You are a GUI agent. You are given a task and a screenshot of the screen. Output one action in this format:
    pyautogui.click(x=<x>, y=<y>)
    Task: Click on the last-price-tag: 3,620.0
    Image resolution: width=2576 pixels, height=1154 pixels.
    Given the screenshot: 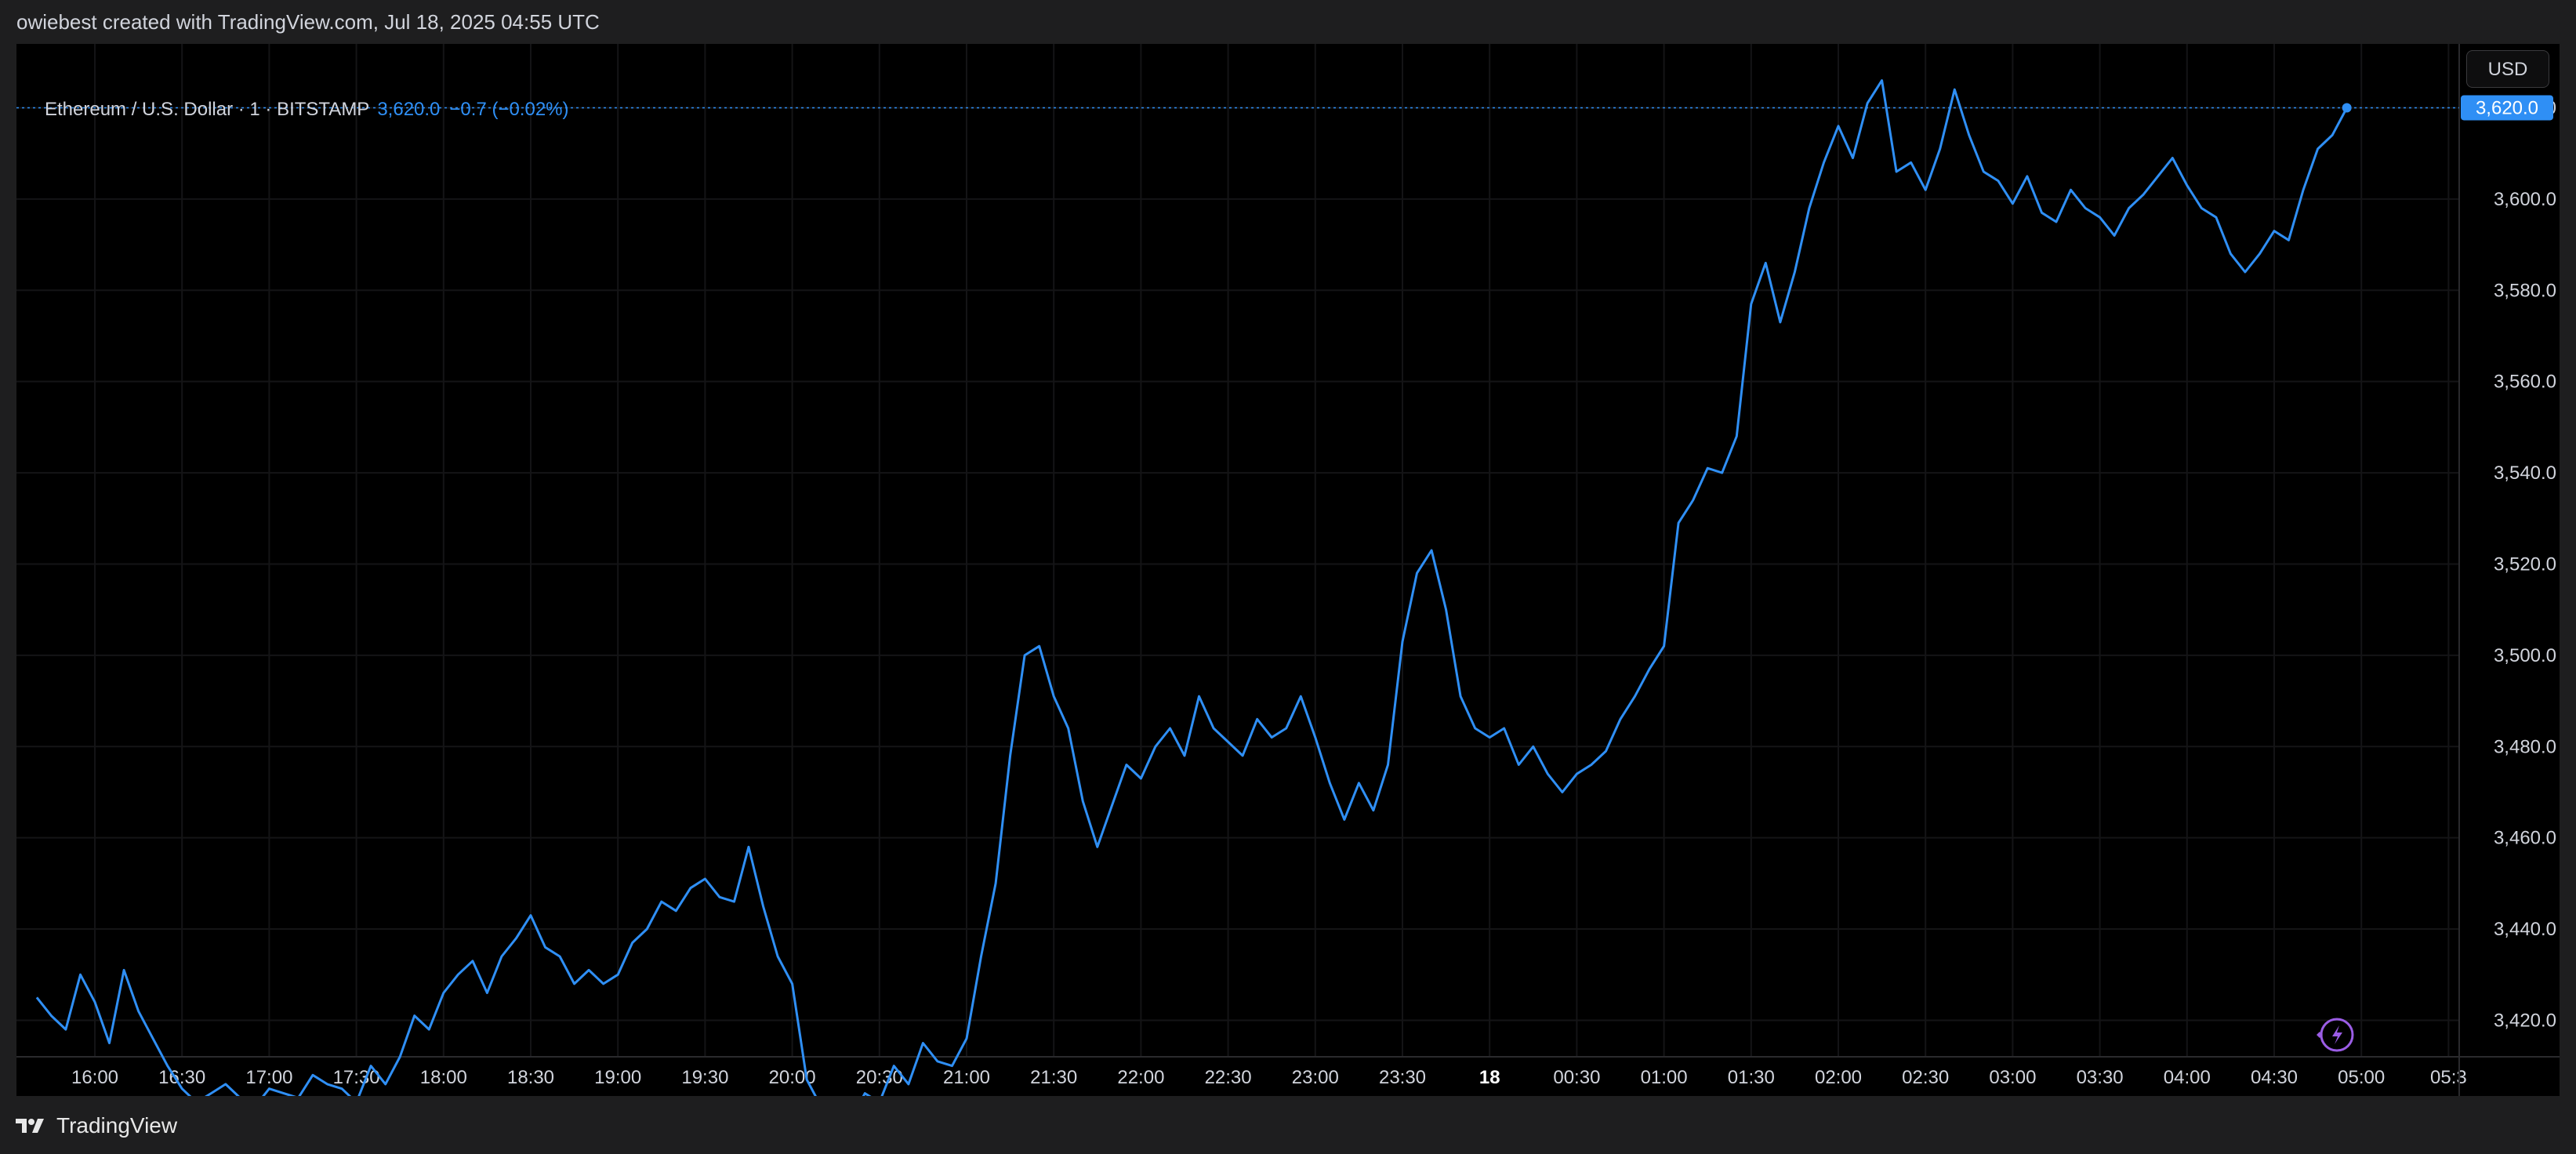 What is the action you would take?
    pyautogui.click(x=2507, y=108)
    